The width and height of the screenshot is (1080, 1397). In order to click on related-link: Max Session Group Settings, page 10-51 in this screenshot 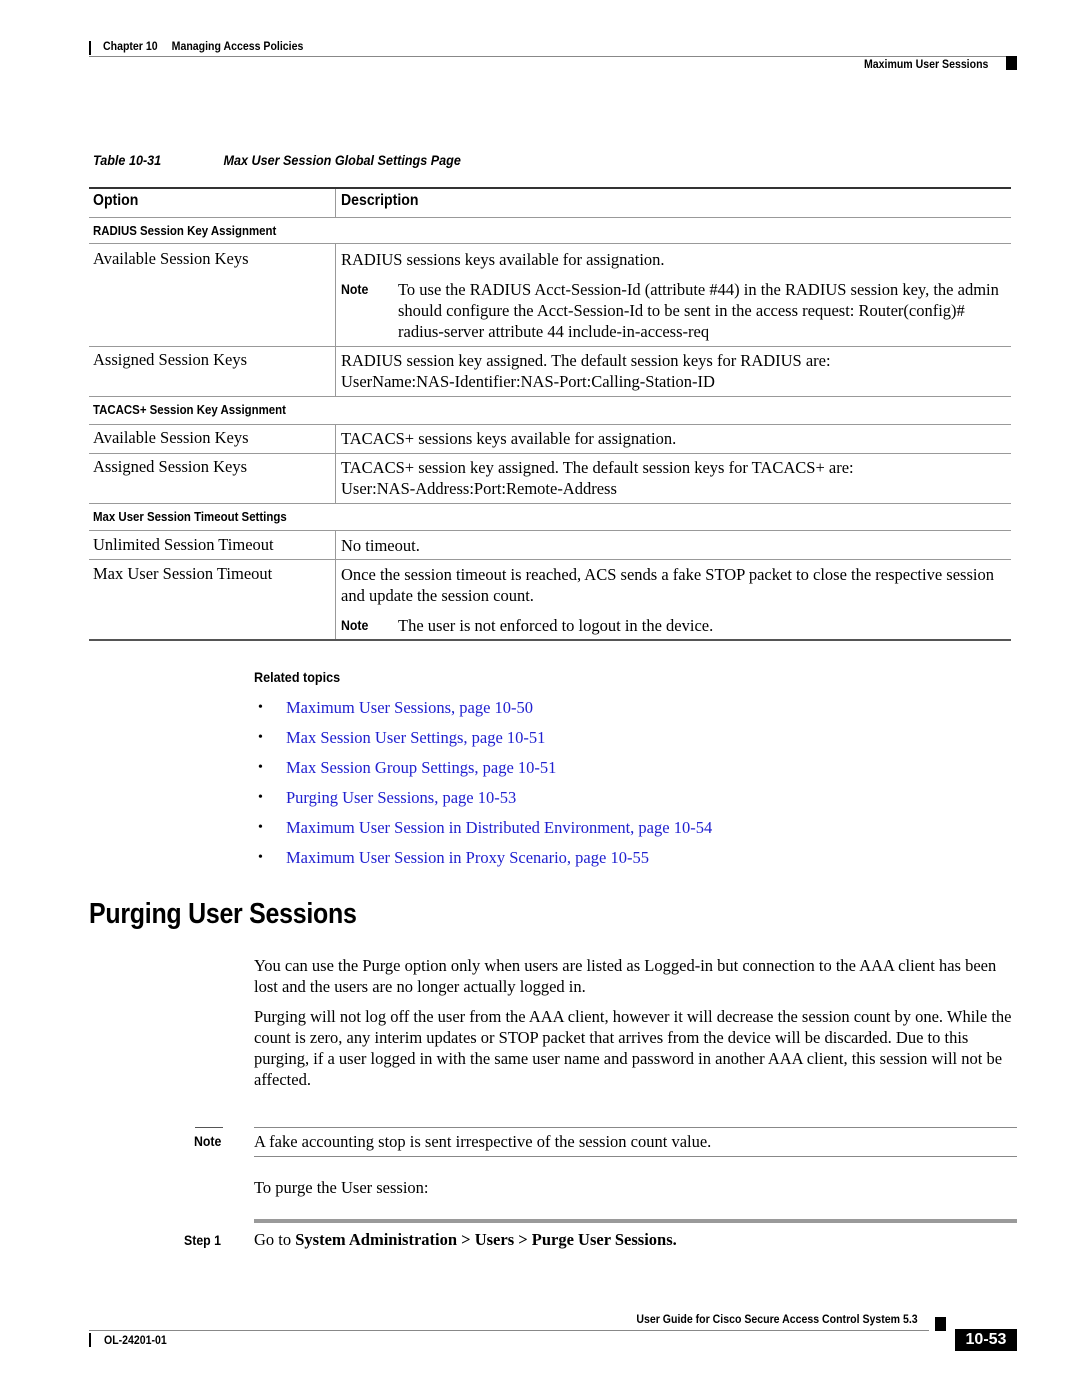, I will do `click(421, 768)`.